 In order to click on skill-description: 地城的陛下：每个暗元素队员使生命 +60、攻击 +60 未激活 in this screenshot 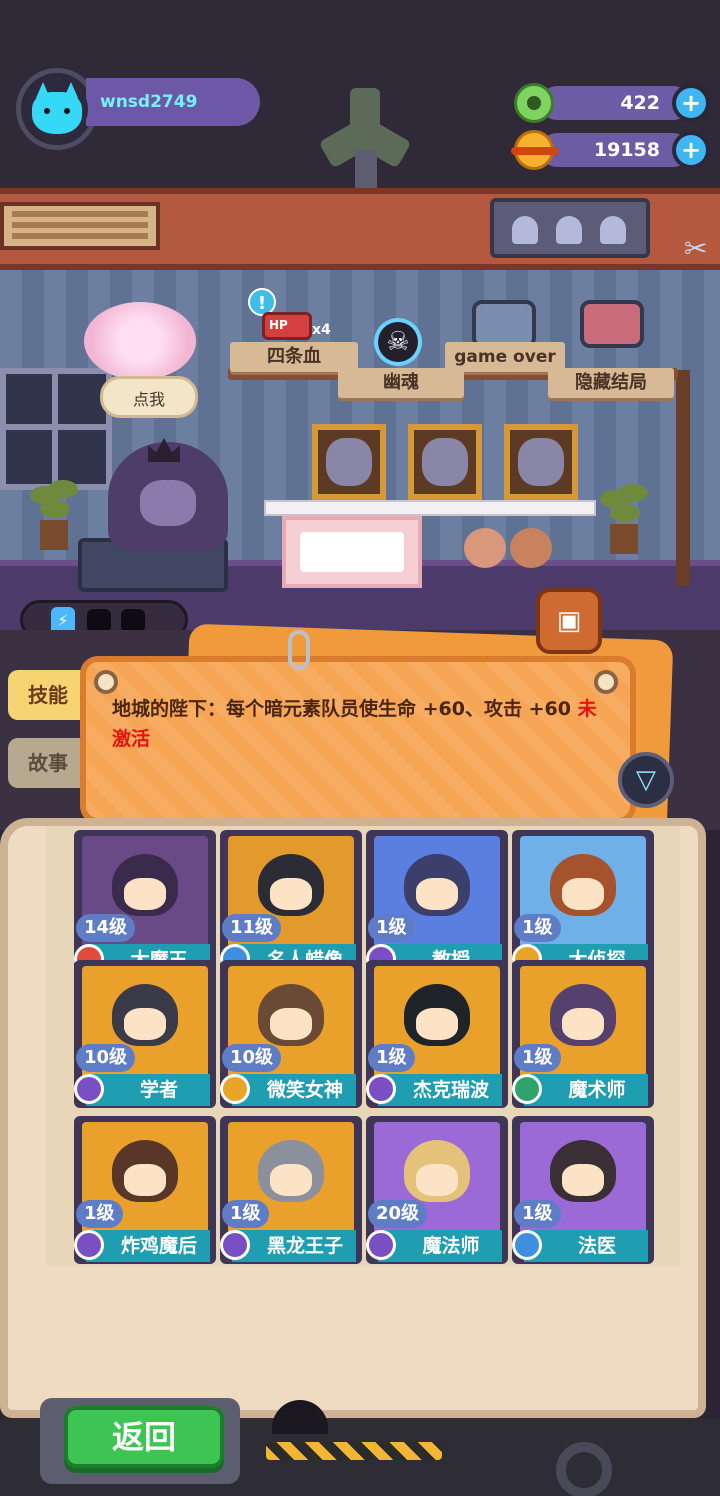, I will do `click(360, 724)`.